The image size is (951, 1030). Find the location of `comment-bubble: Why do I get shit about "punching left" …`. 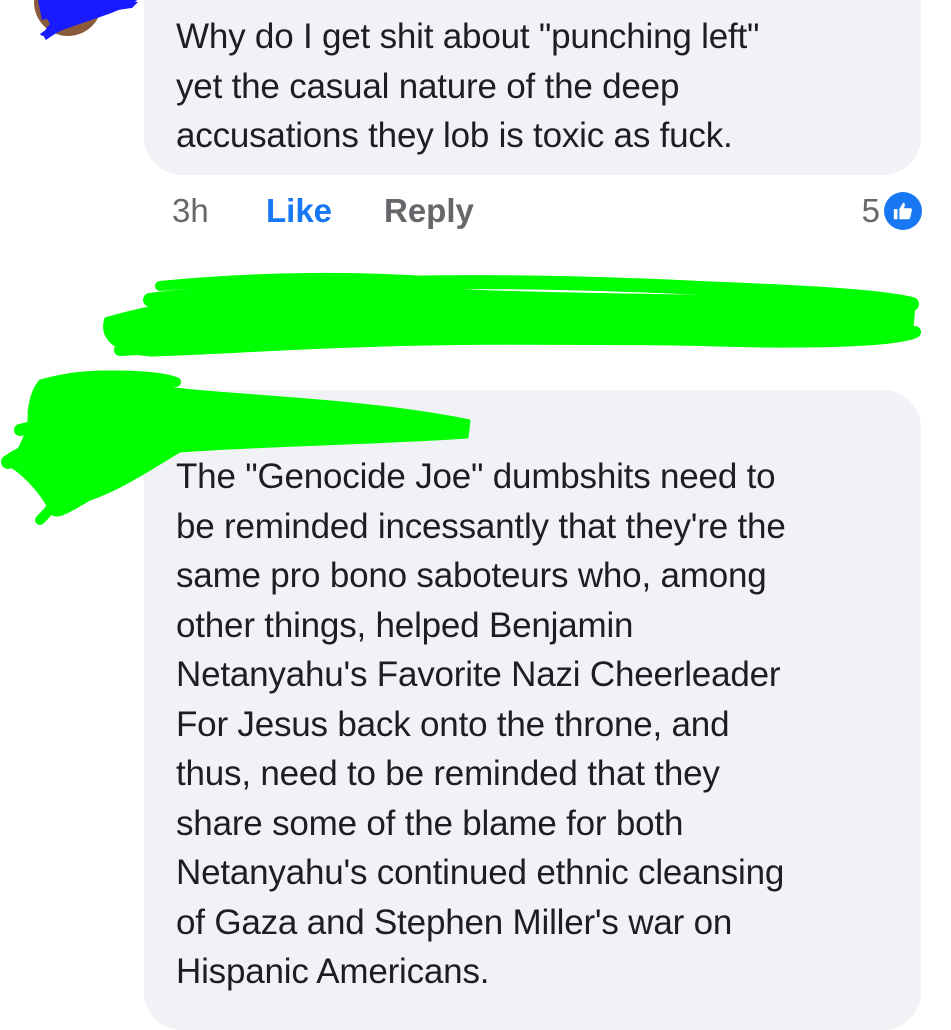

comment-bubble: Why do I get shit about "punching left" … is located at coordinates (532, 87).